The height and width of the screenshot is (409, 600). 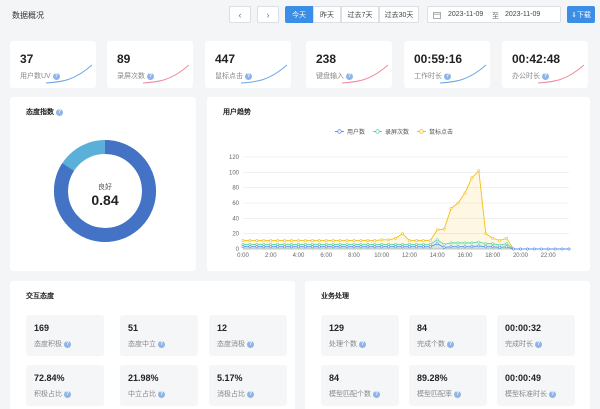 I want to click on x-tick-label: 2:00, so click(x=271, y=256).